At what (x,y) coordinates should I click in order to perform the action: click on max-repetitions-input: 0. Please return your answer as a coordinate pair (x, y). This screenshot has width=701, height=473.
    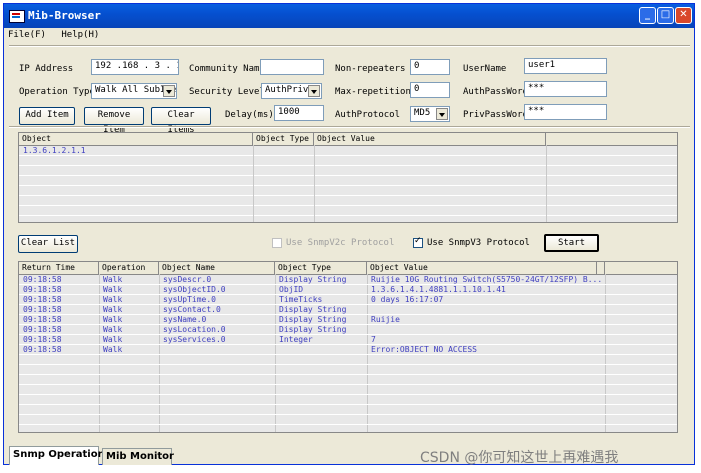
    Looking at the image, I should click on (430, 90).